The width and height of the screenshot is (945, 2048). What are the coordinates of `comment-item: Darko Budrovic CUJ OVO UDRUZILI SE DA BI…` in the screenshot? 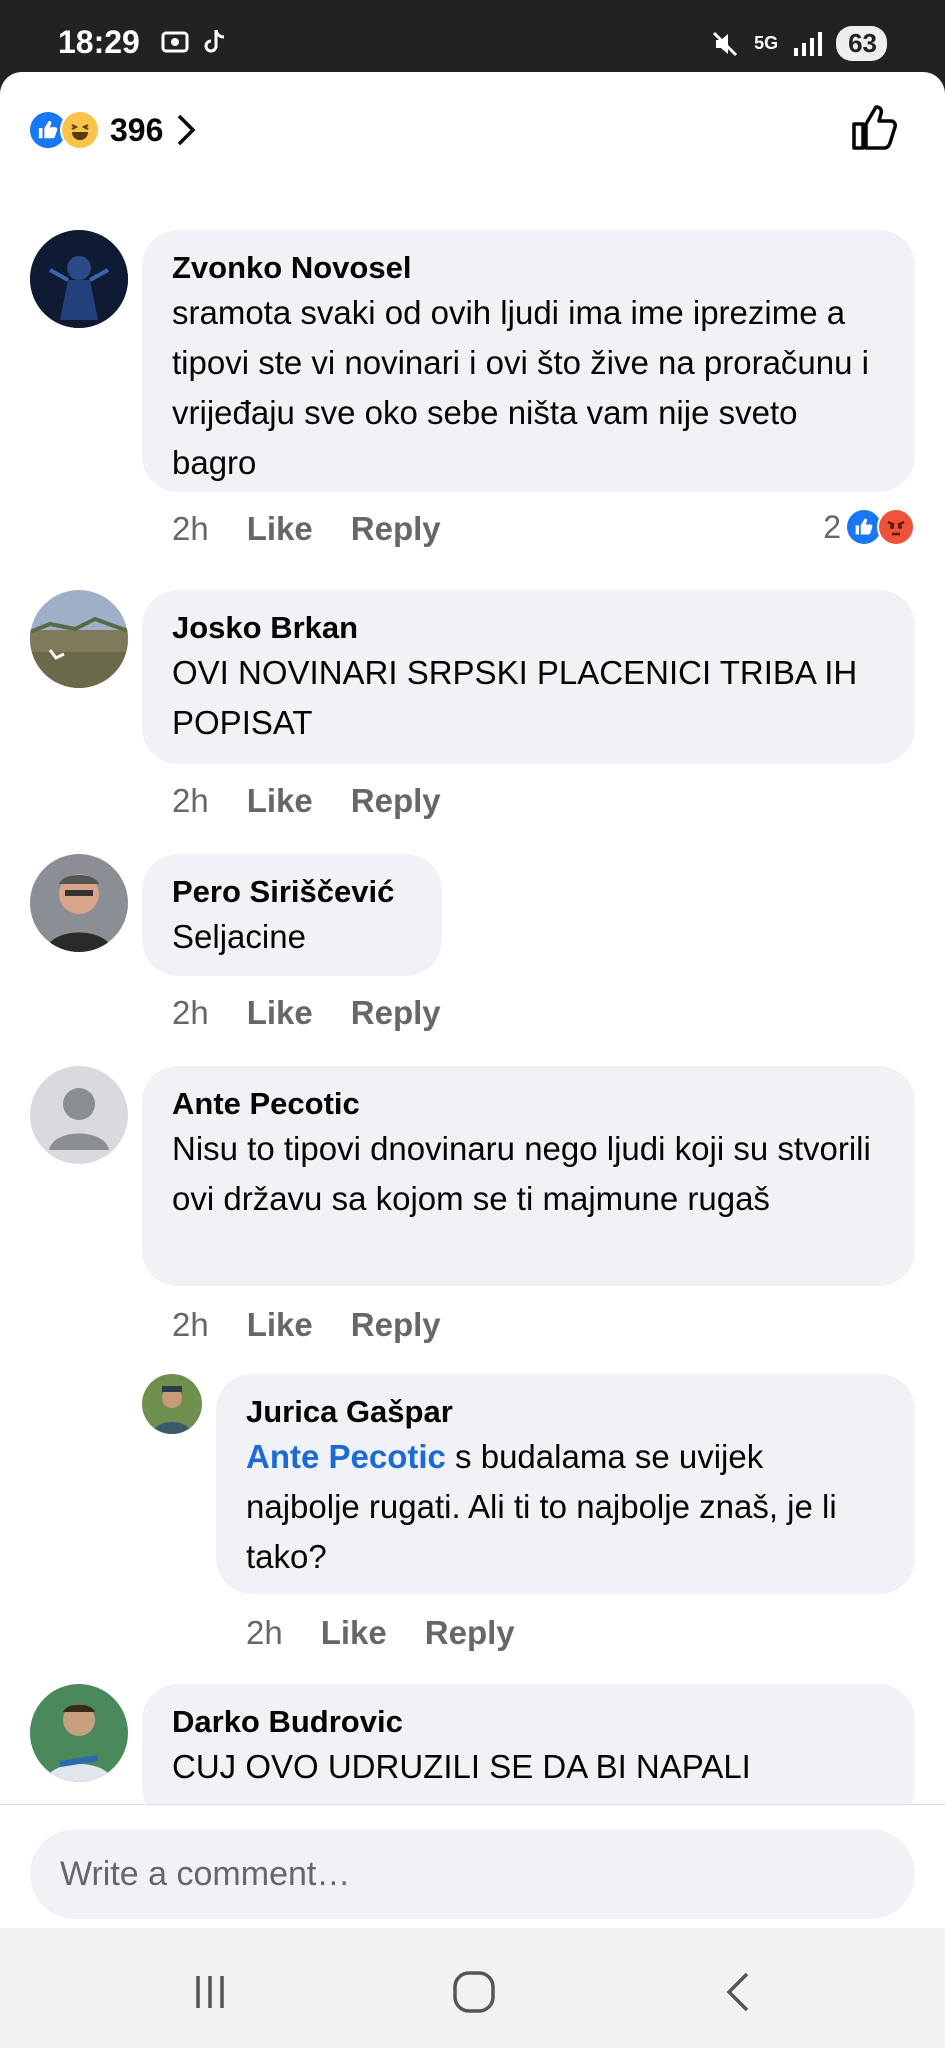 It's located at (472, 1754).